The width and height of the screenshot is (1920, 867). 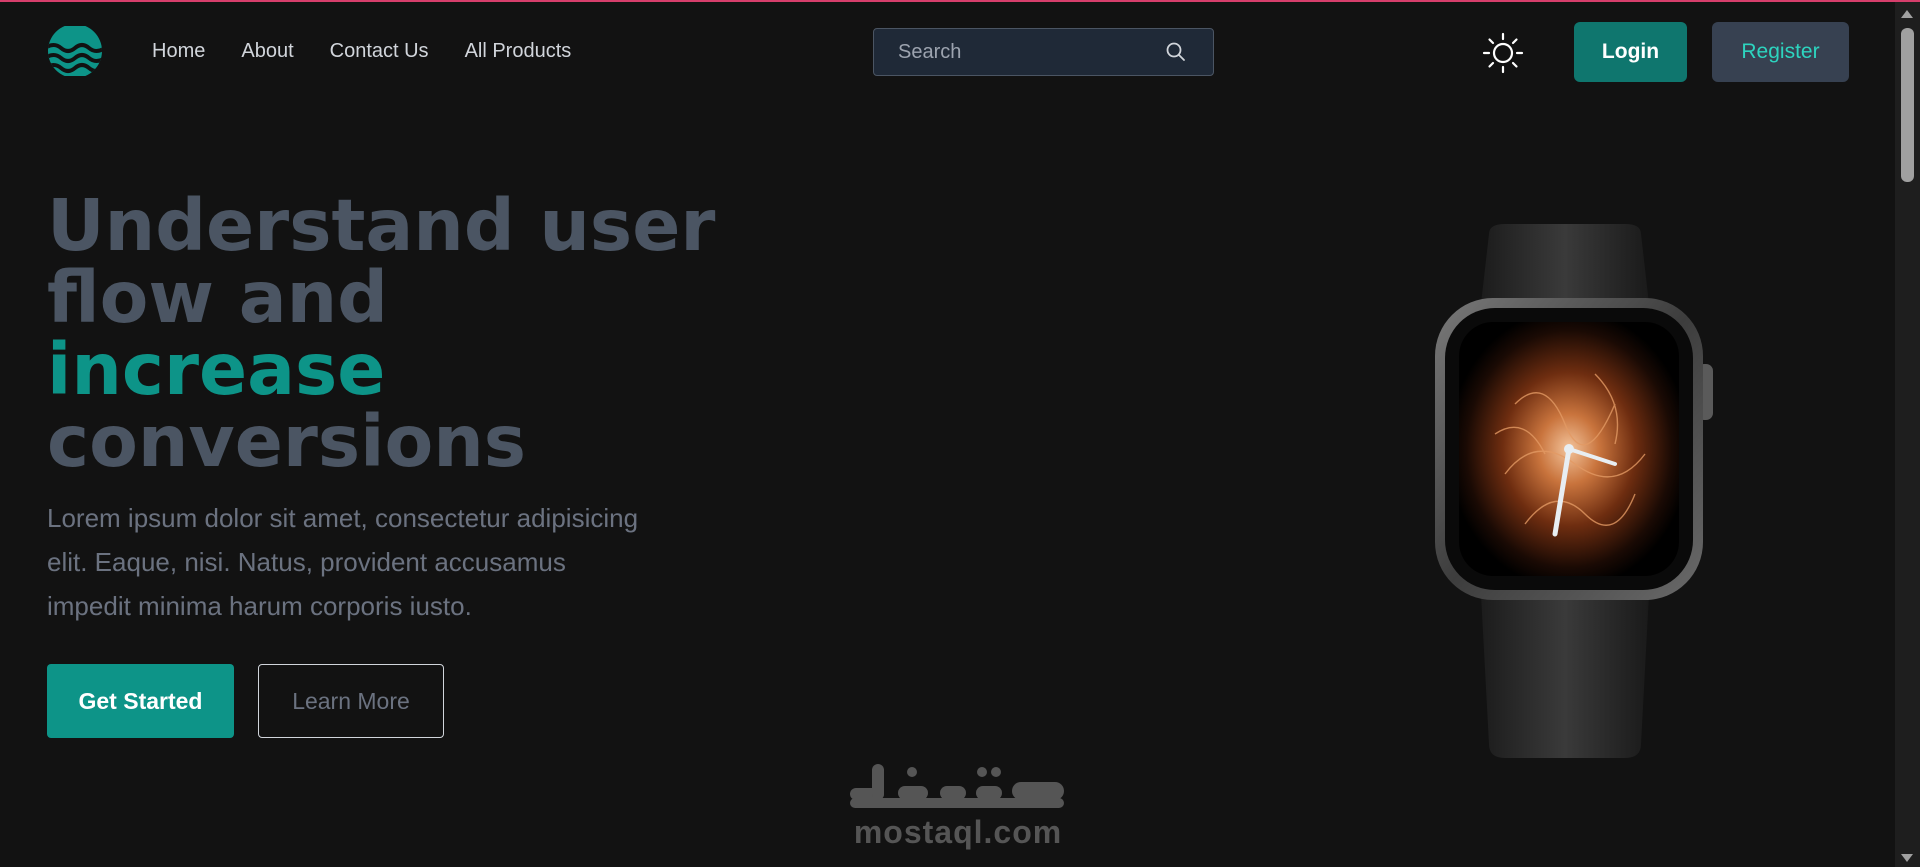 I want to click on nav-link-about: About, so click(x=267, y=51).